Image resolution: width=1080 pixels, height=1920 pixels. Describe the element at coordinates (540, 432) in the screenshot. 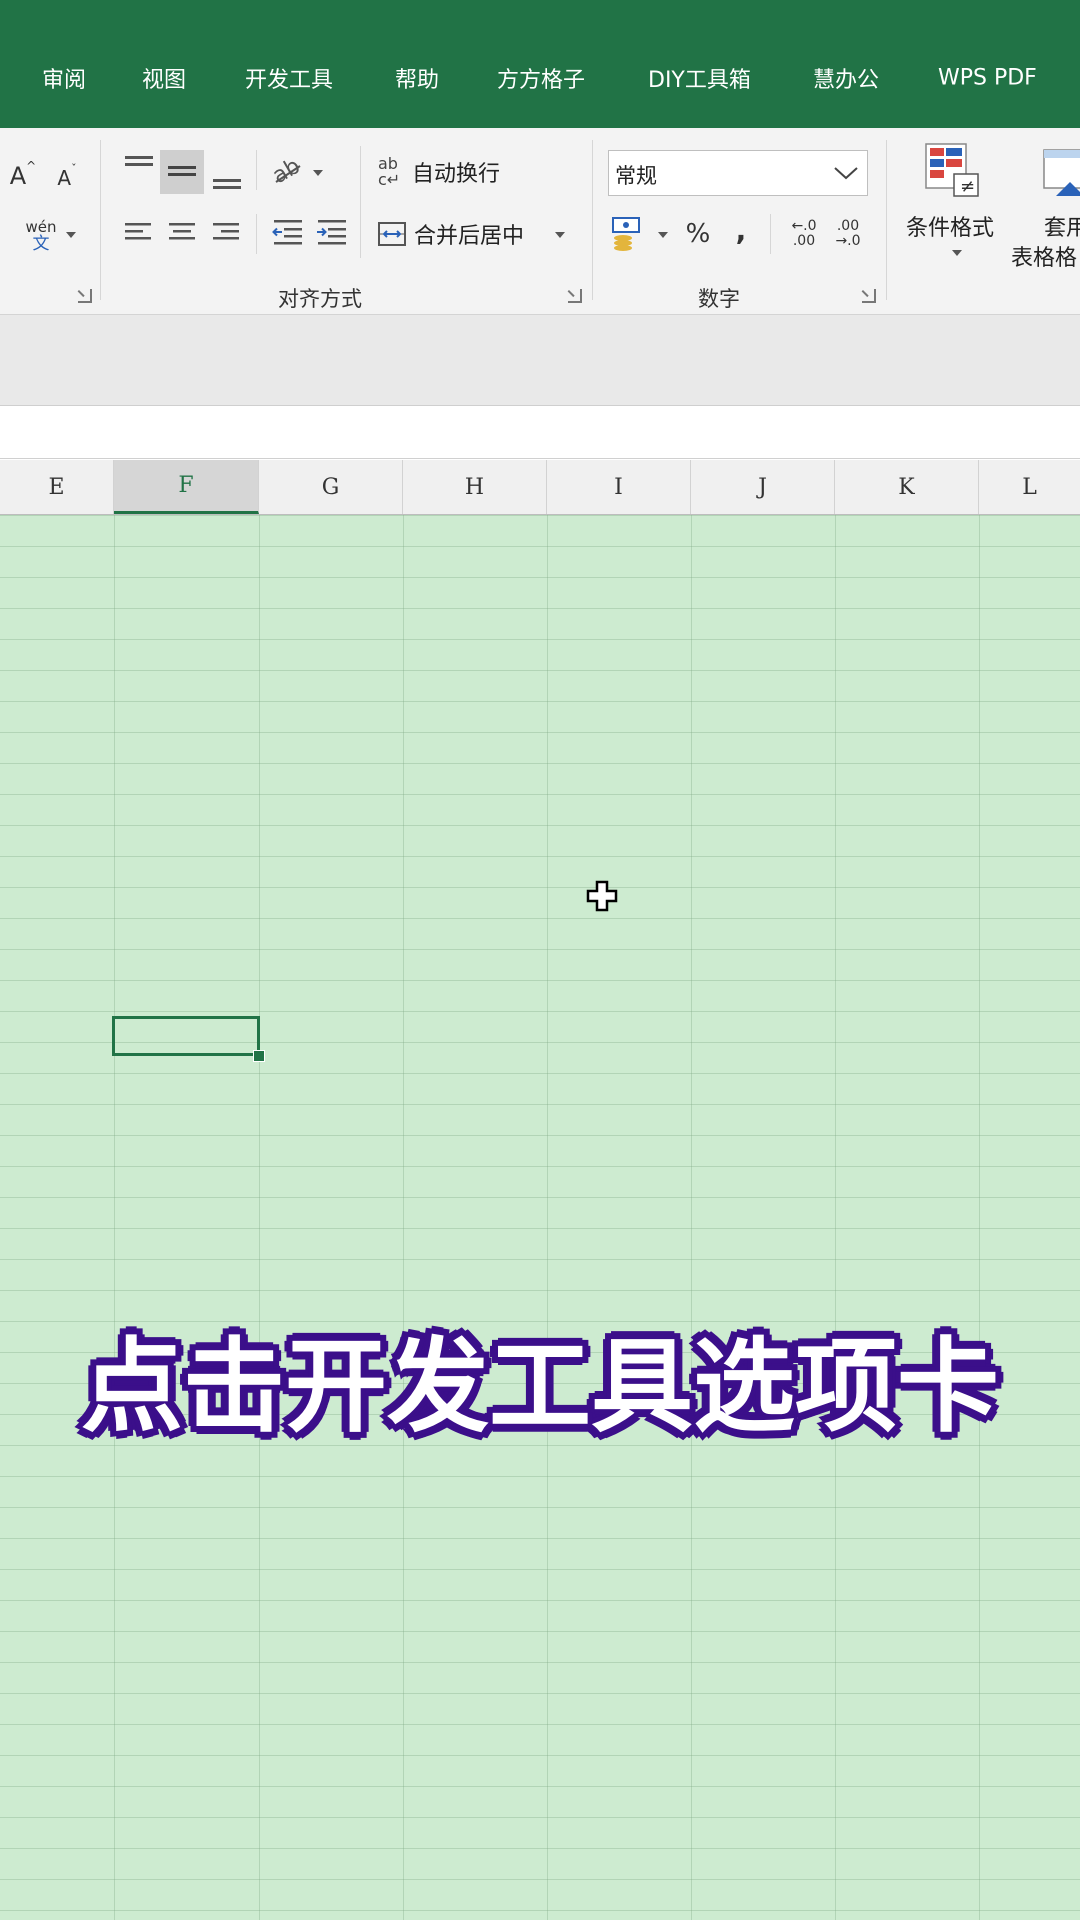

I see `formula-bar` at that location.